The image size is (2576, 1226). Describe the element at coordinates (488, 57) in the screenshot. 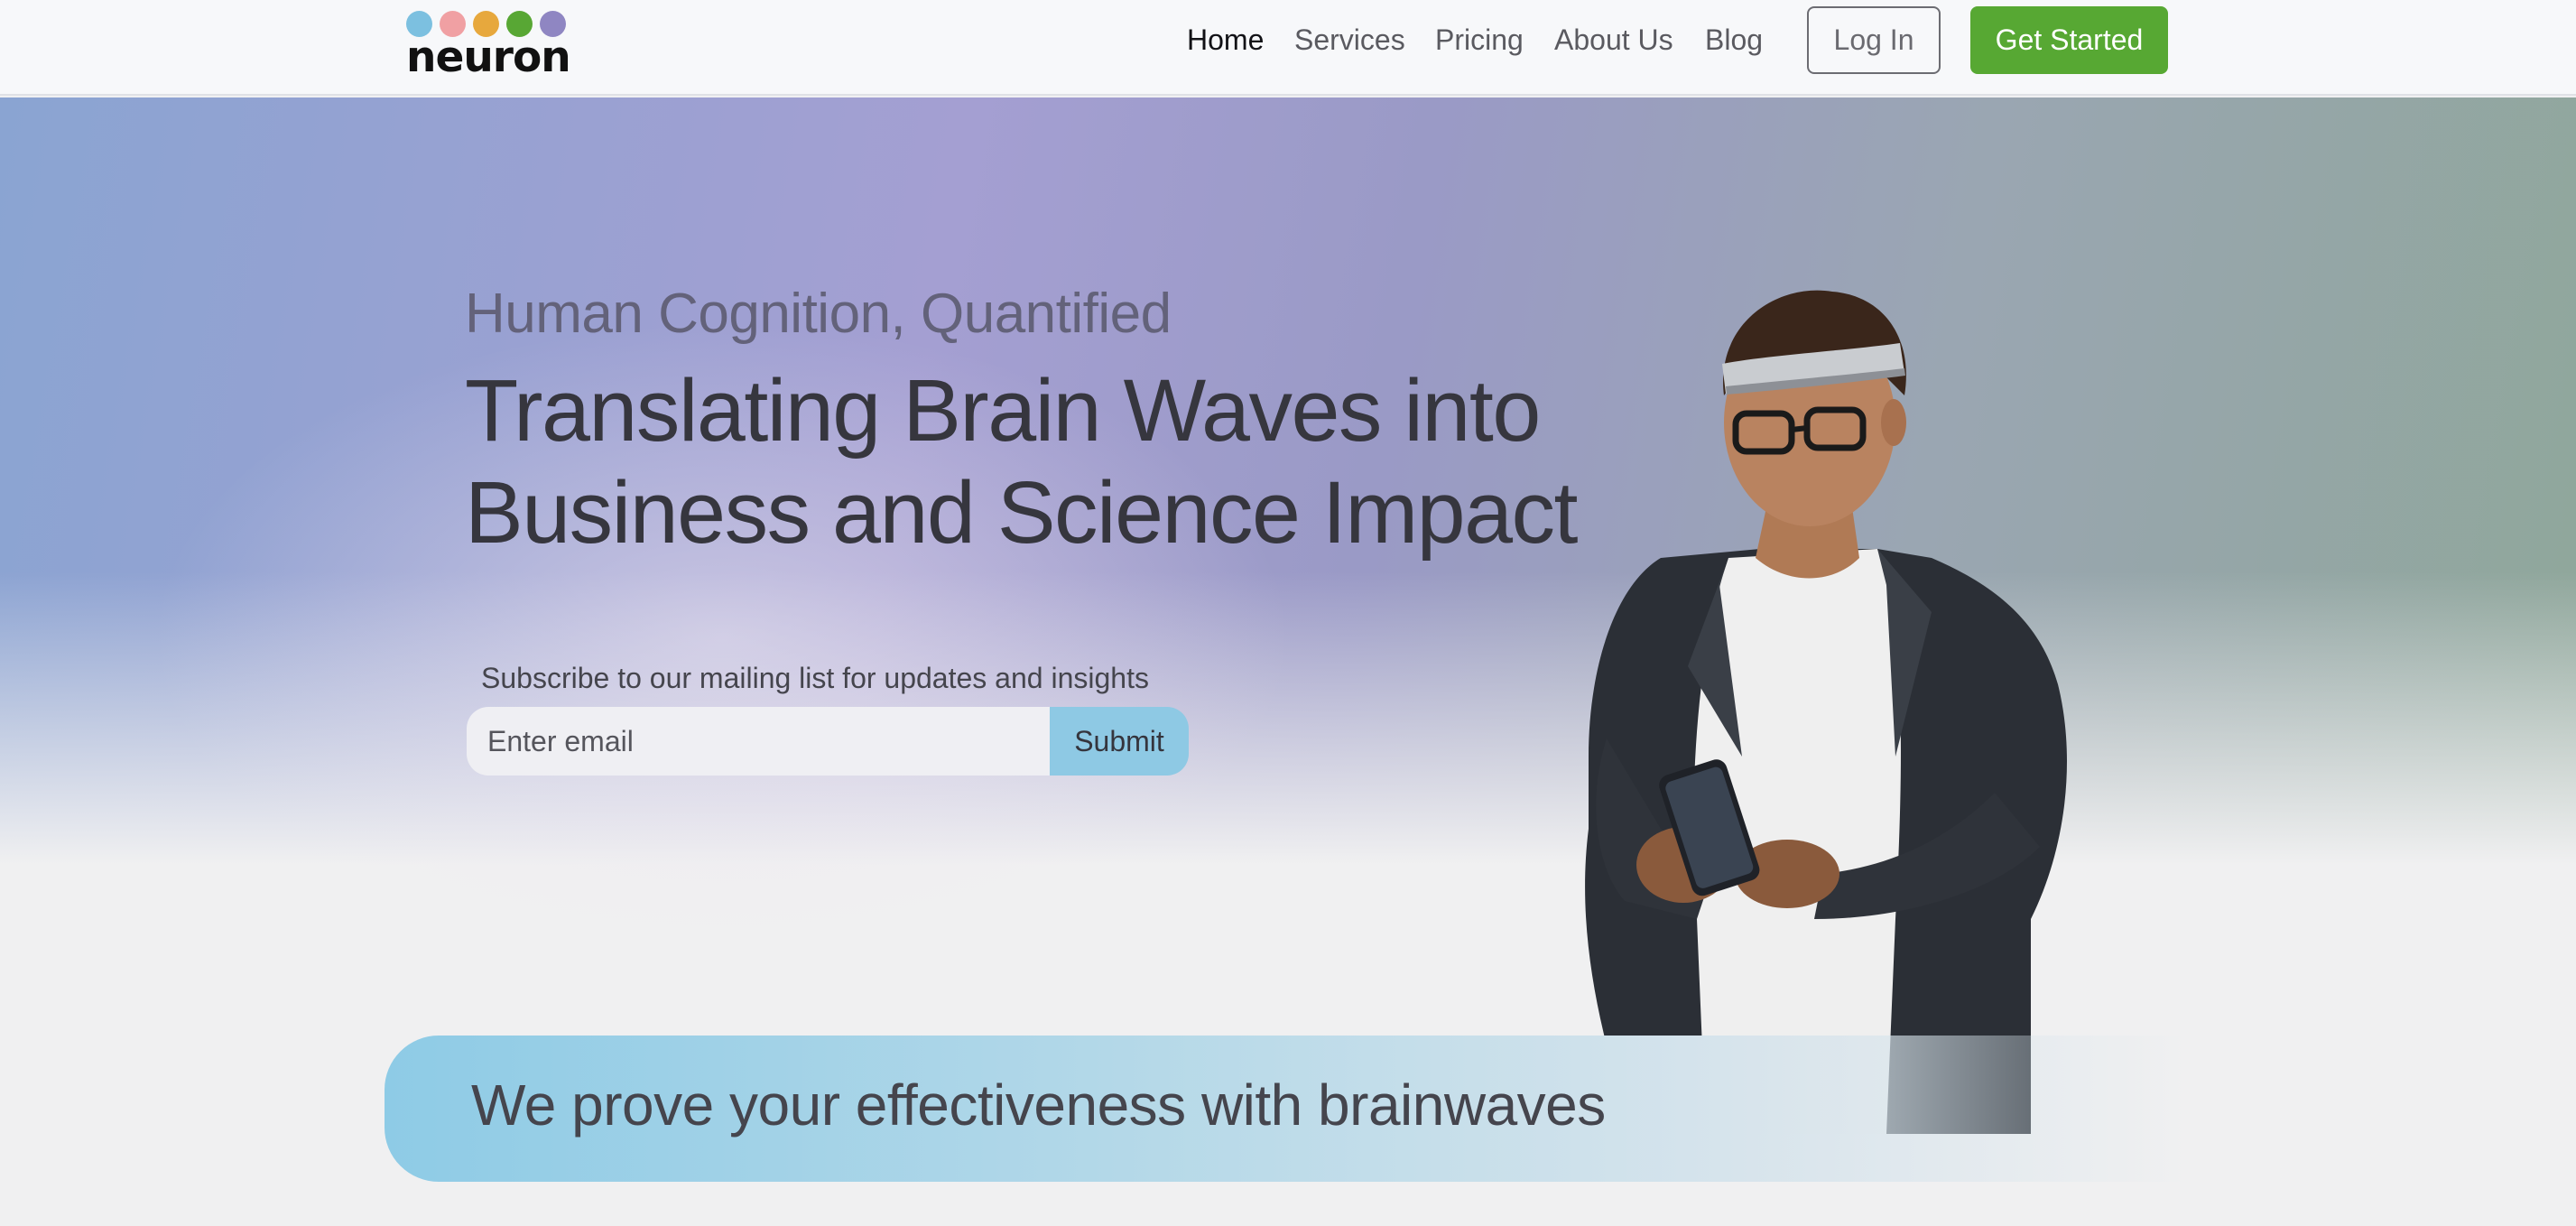

I see `brand-wordmark: neuron` at that location.